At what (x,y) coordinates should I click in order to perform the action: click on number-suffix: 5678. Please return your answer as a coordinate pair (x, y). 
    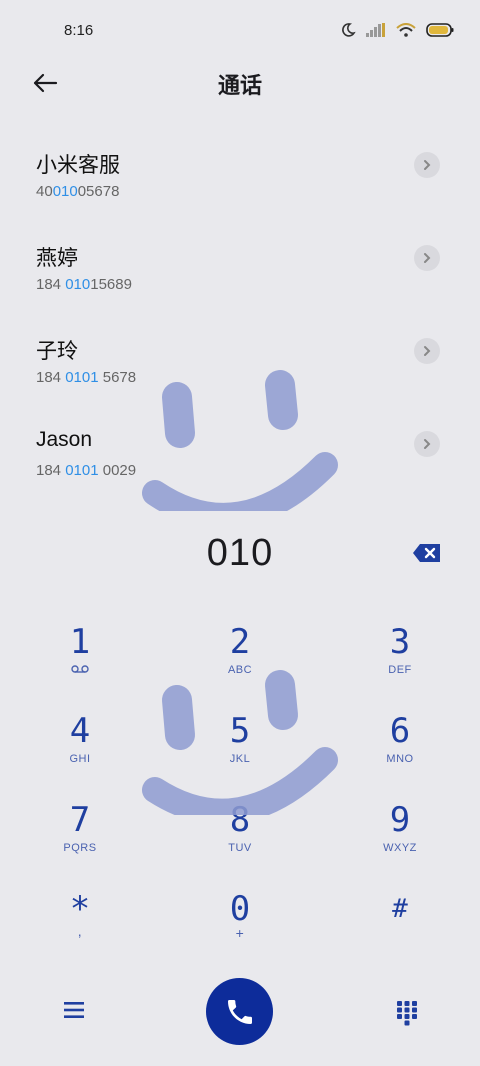
    Looking at the image, I should click on (117, 377).